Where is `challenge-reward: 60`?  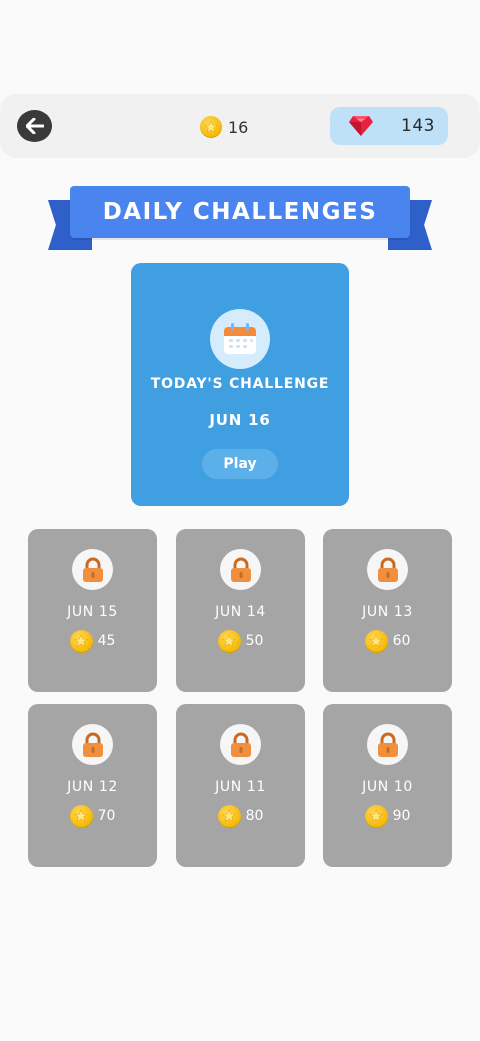 challenge-reward: 60 is located at coordinates (387, 641).